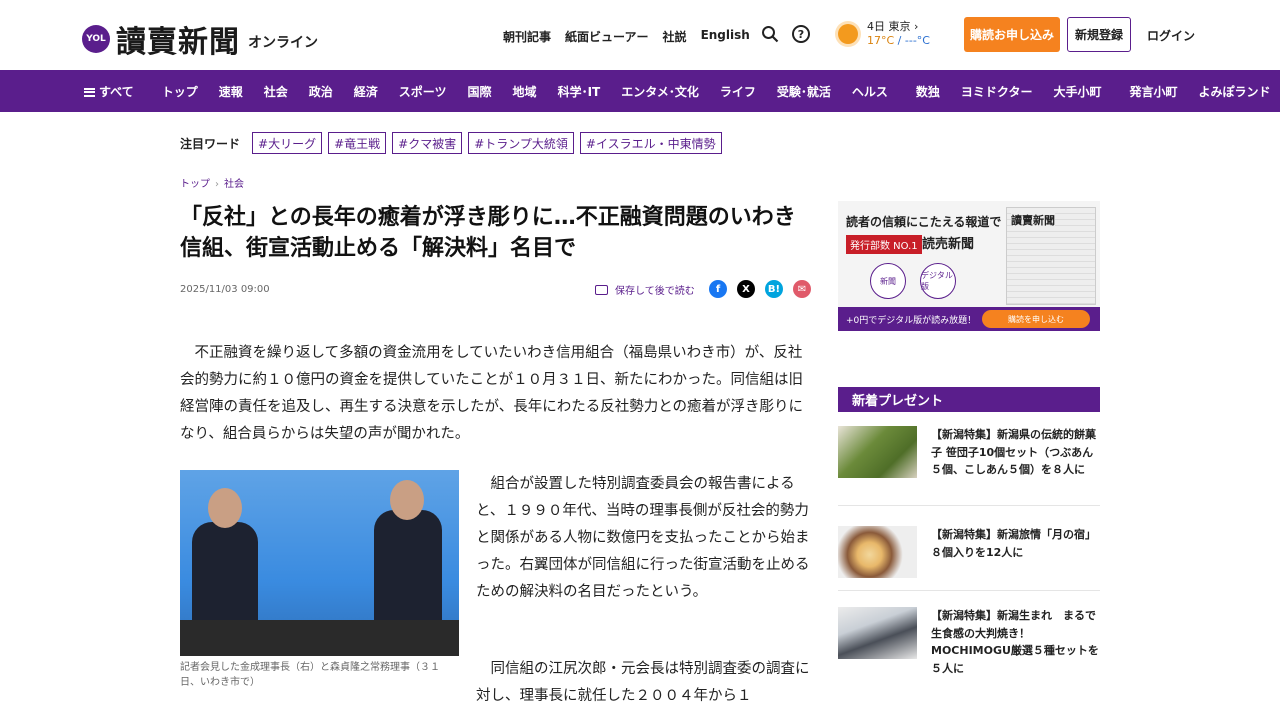  Describe the element at coordinates (870, 91) in the screenshot. I see `nav-health: ヘルス` at that location.